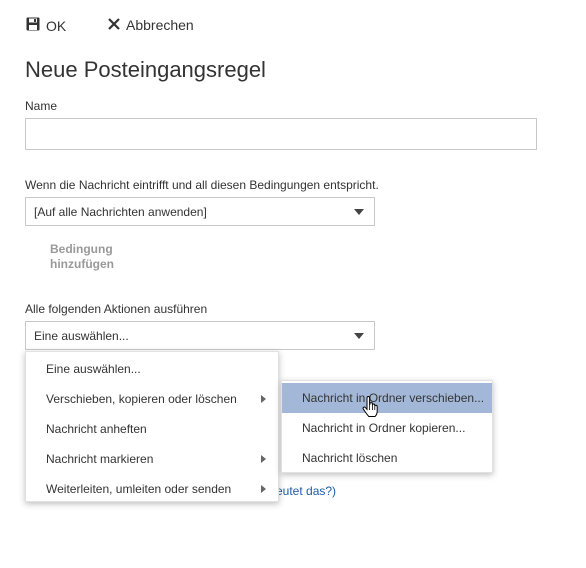 This screenshot has width=586, height=568. Describe the element at coordinates (281, 134) in the screenshot. I see `name-input` at that location.